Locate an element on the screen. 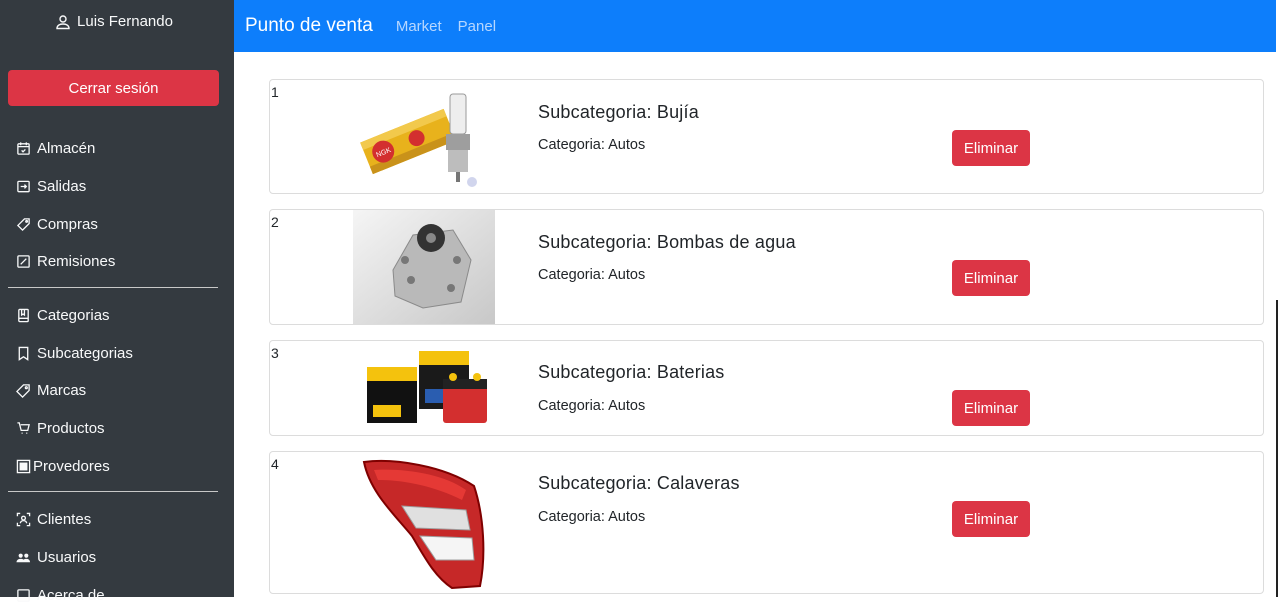 The image size is (1280, 606). sidebar-item-salidas: Salidas is located at coordinates (51, 186).